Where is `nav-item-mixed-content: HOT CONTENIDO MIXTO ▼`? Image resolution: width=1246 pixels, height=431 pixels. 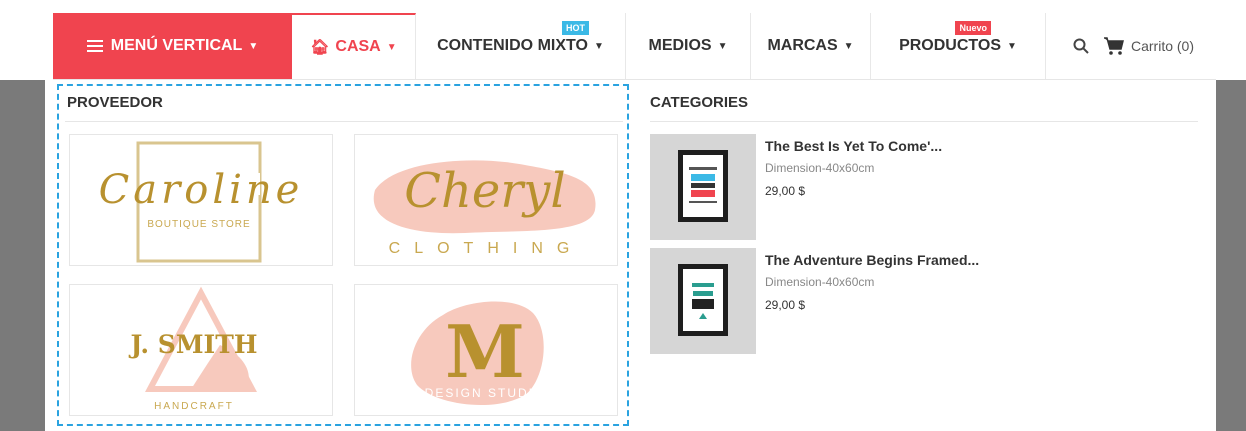
nav-item-mixed-content: HOT CONTENIDO MIXTO ▼ is located at coordinates (521, 46).